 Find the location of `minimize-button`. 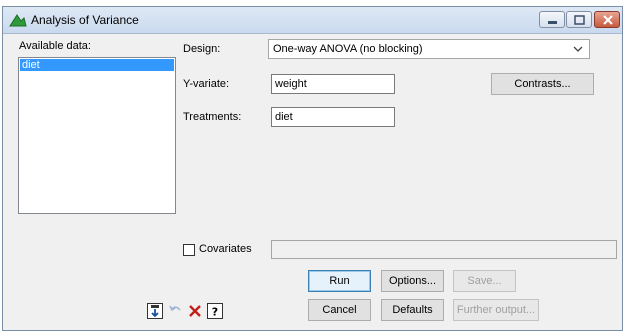

minimize-button is located at coordinates (552, 19).